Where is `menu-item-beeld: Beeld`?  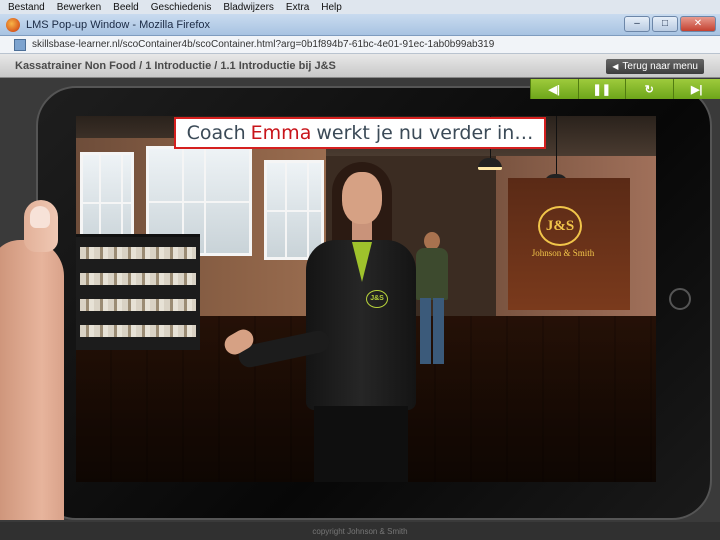
menu-item-beeld: Beeld is located at coordinates (126, 7).